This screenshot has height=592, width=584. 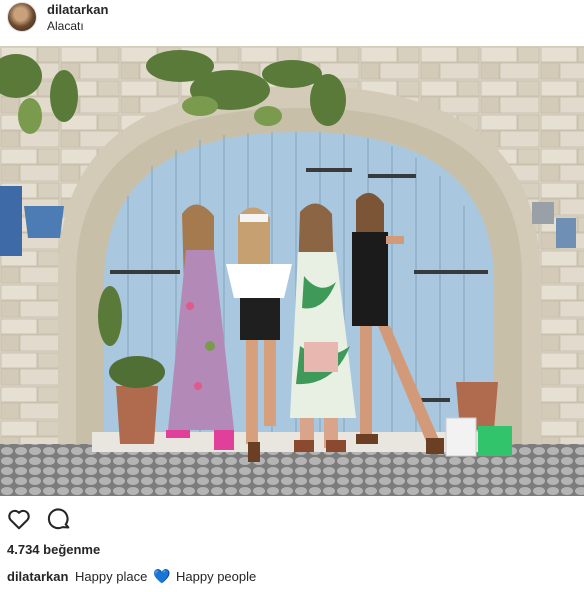 I want to click on post-header: dilatarkan Alacatı, so click(x=292, y=23).